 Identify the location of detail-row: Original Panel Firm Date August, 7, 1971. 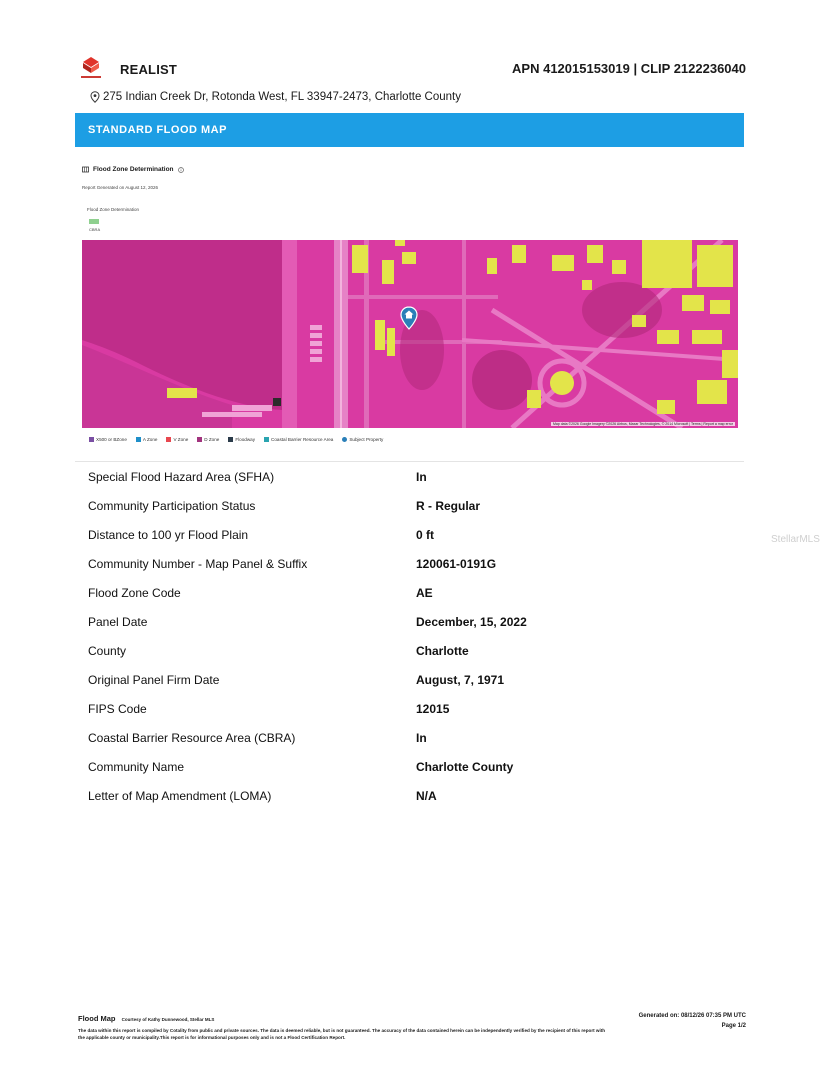
(413, 679).